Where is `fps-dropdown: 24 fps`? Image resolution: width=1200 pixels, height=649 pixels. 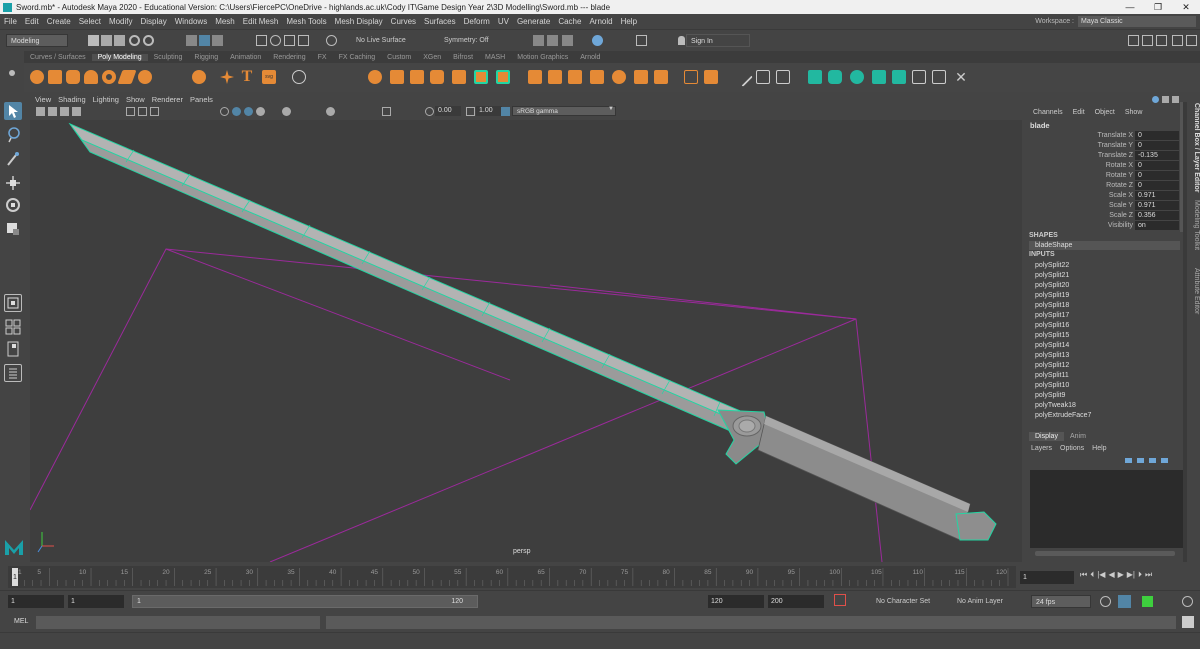
fps-dropdown: 24 fps is located at coordinates (1061, 601).